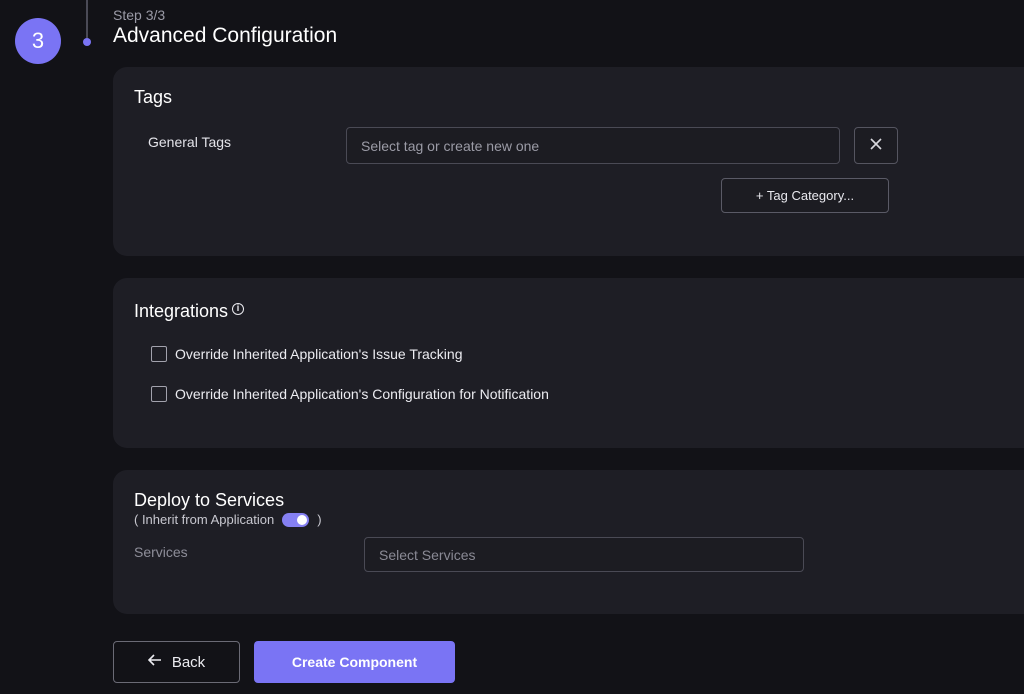 This screenshot has height=694, width=1024. I want to click on stepper-line, so click(87, 19).